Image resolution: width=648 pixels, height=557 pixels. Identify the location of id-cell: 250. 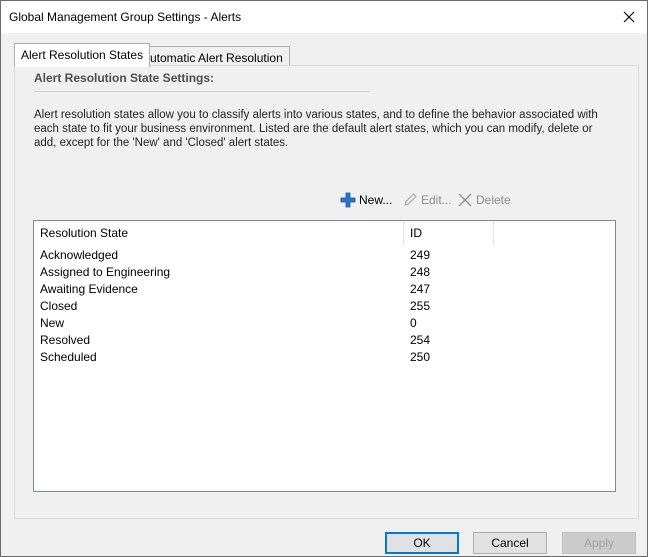
(420, 357).